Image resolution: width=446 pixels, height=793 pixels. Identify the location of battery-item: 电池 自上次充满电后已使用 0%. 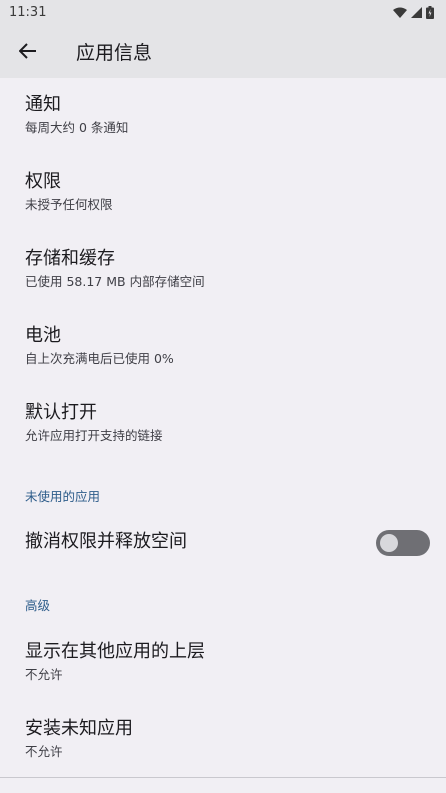
(223, 345).